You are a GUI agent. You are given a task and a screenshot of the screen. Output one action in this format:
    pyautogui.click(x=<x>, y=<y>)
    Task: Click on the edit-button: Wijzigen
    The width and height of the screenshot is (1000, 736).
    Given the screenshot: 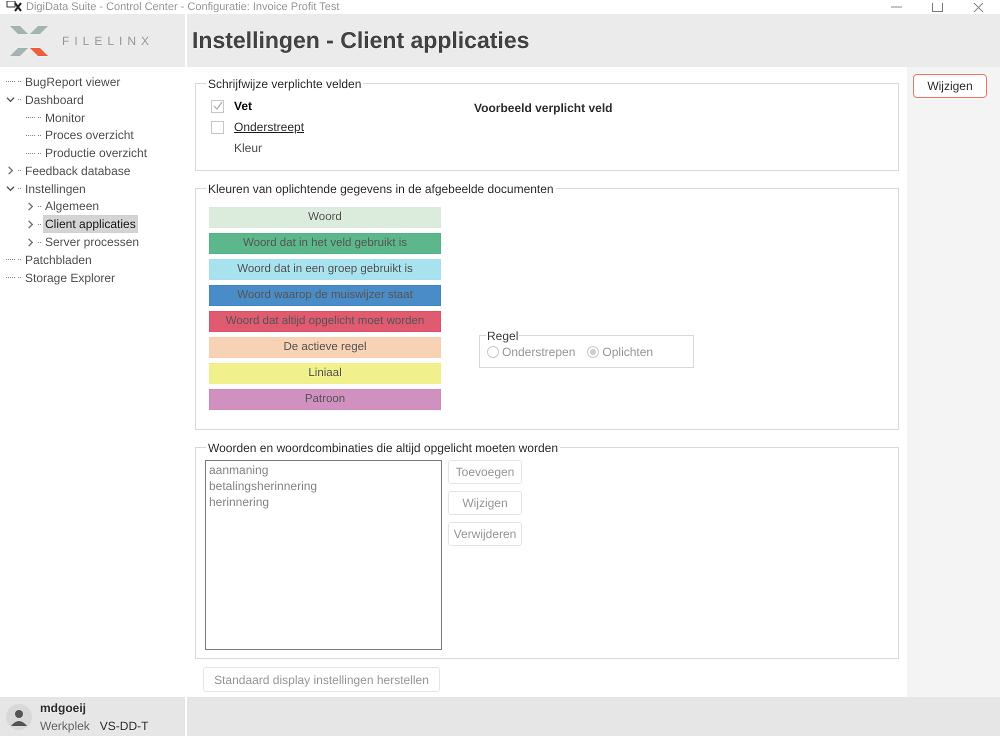 What is the action you would take?
    pyautogui.click(x=950, y=86)
    